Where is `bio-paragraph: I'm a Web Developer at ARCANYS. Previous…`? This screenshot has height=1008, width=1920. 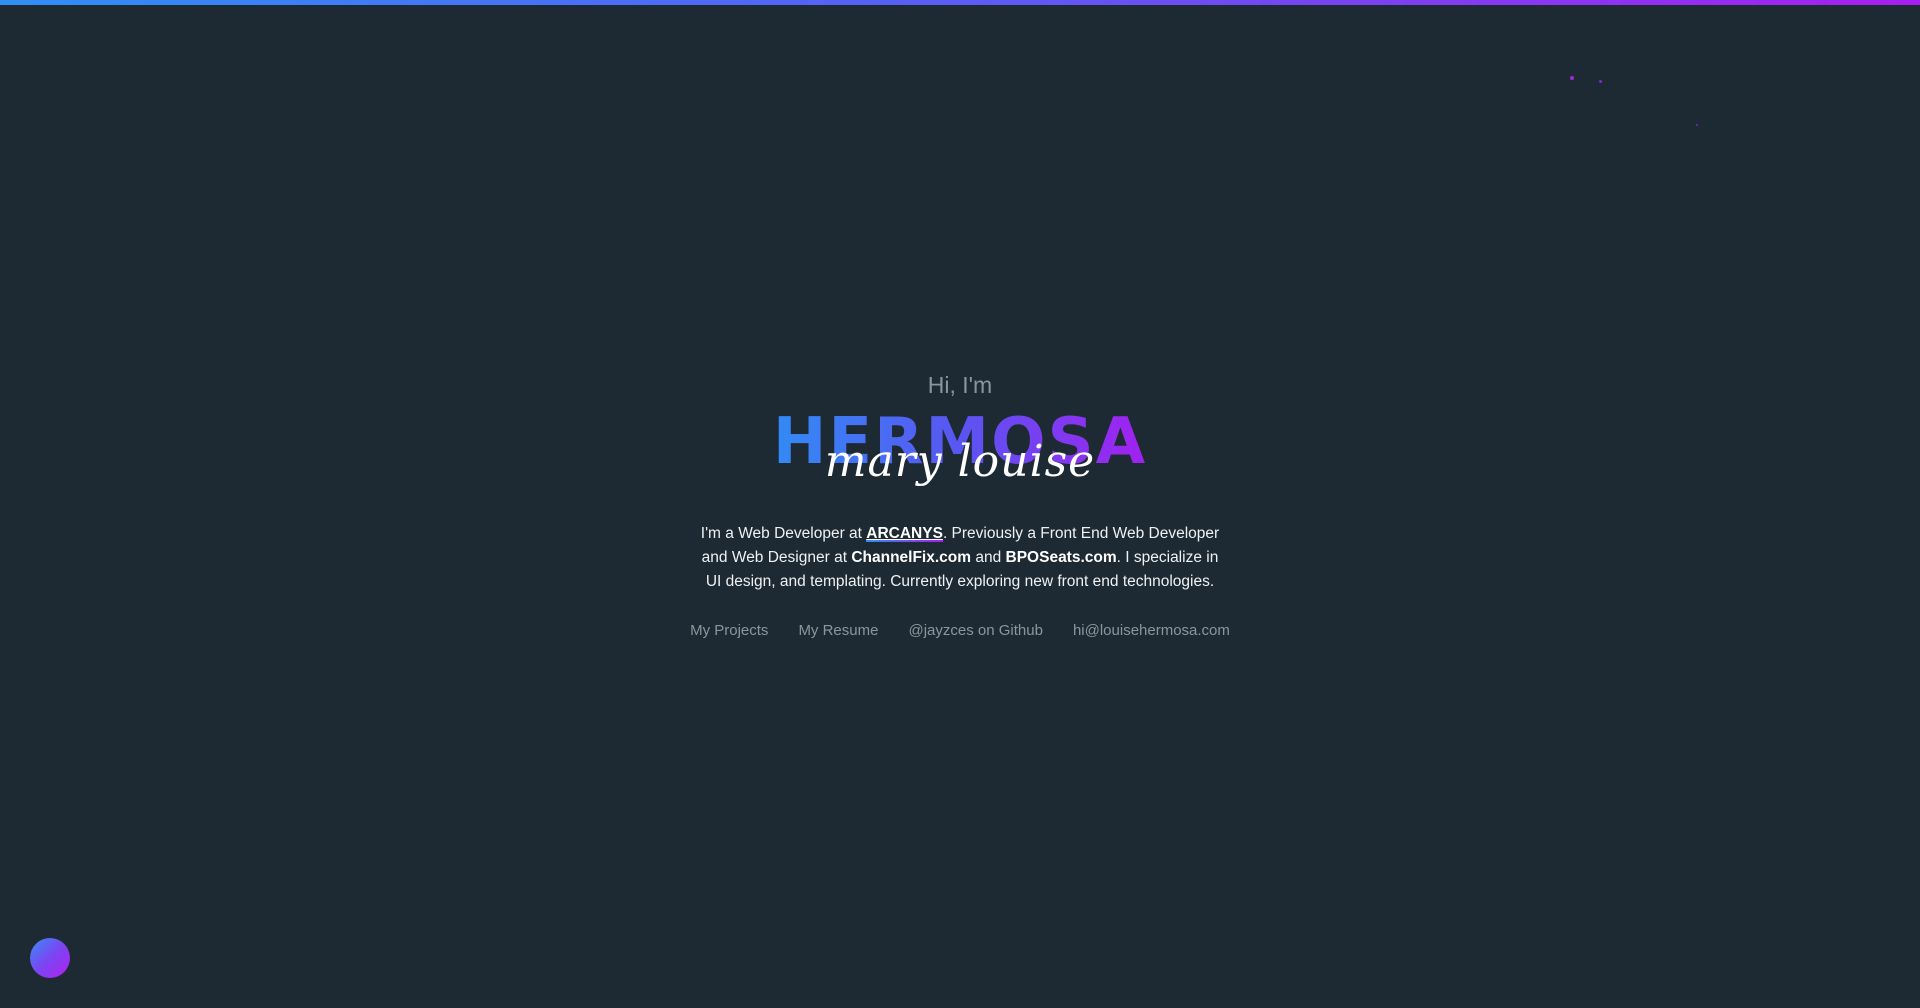
bio-paragraph: I'm a Web Developer at ARCANYS. Previous… is located at coordinates (960, 558).